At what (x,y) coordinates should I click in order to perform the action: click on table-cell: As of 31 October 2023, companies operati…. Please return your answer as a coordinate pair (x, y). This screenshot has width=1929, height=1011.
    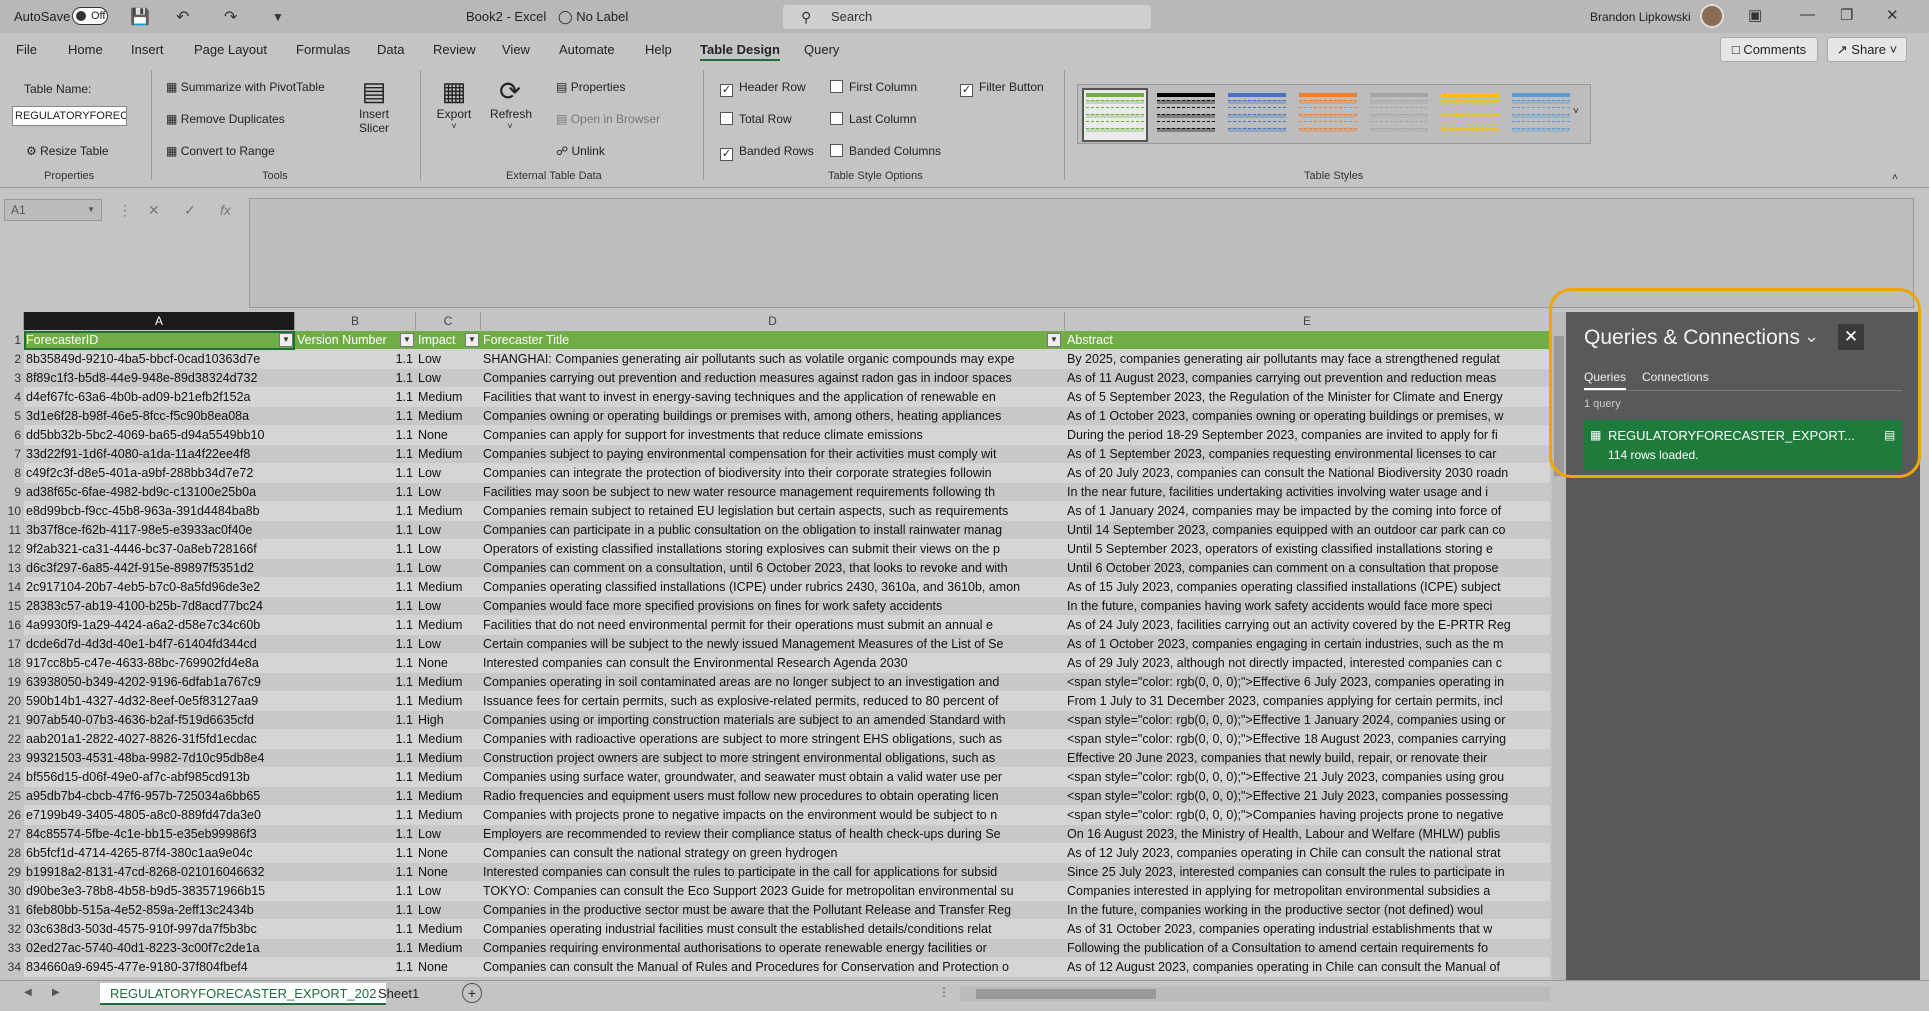
    Looking at the image, I should click on (1307, 929).